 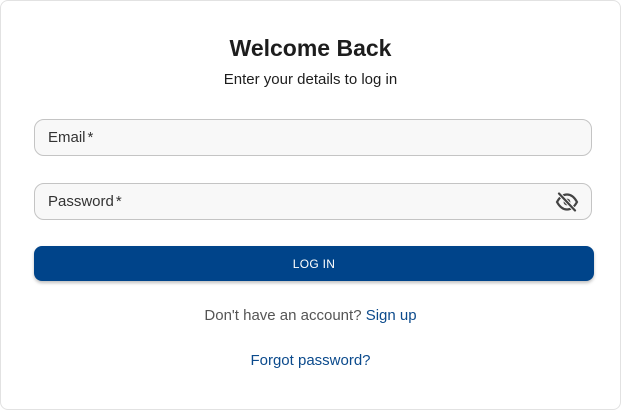 What do you see at coordinates (310, 79) in the screenshot?
I see `page-subtitle: Enter your details to log in` at bounding box center [310, 79].